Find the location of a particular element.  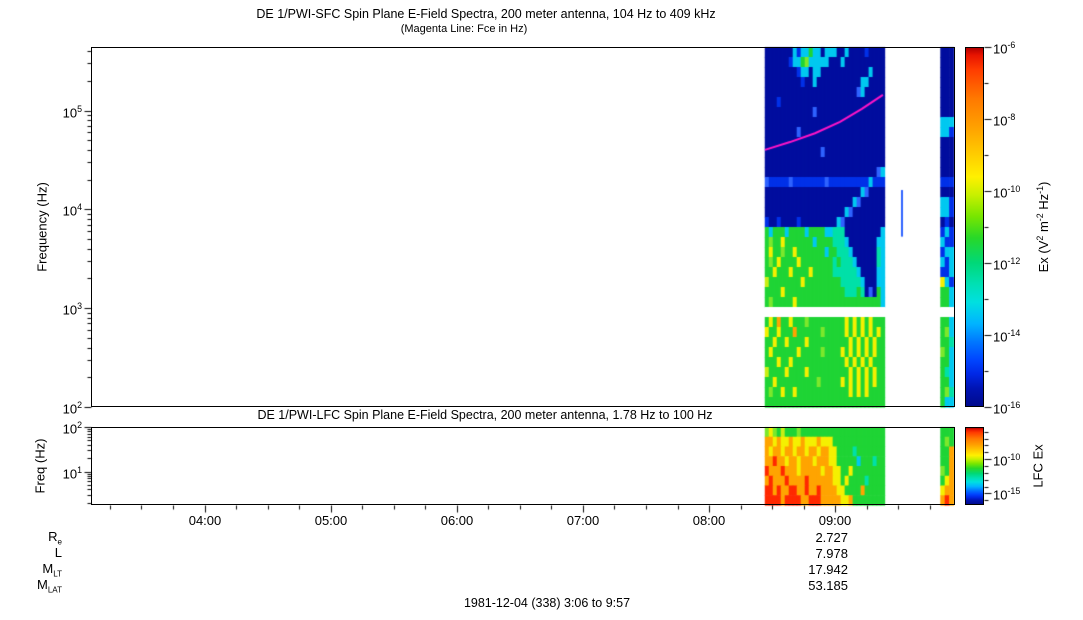

freq-tick-label: 104 is located at coordinates (72, 210).